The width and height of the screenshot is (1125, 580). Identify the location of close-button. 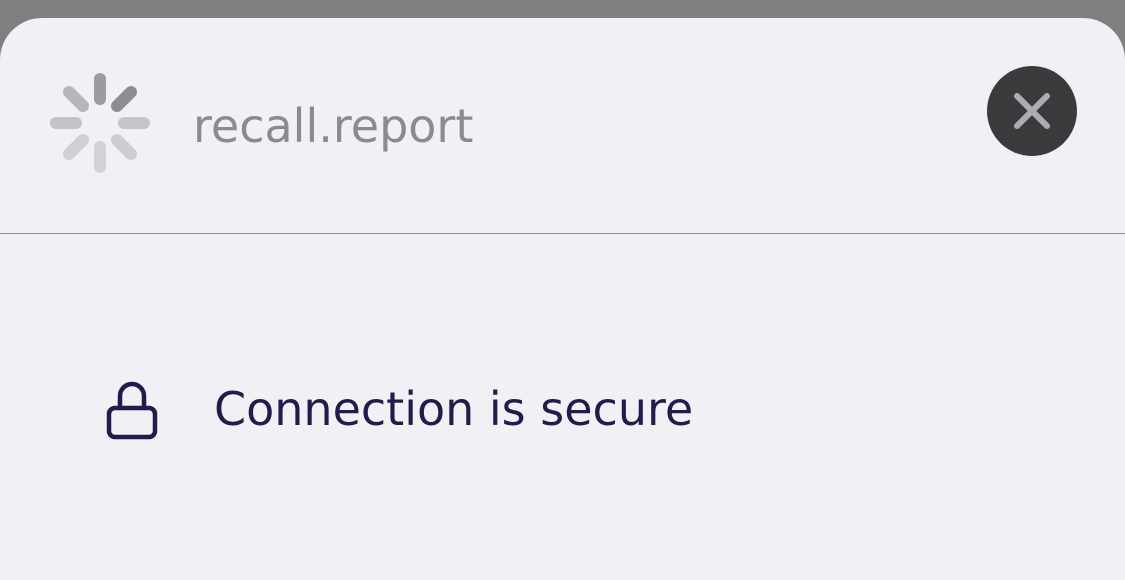
(1032, 111).